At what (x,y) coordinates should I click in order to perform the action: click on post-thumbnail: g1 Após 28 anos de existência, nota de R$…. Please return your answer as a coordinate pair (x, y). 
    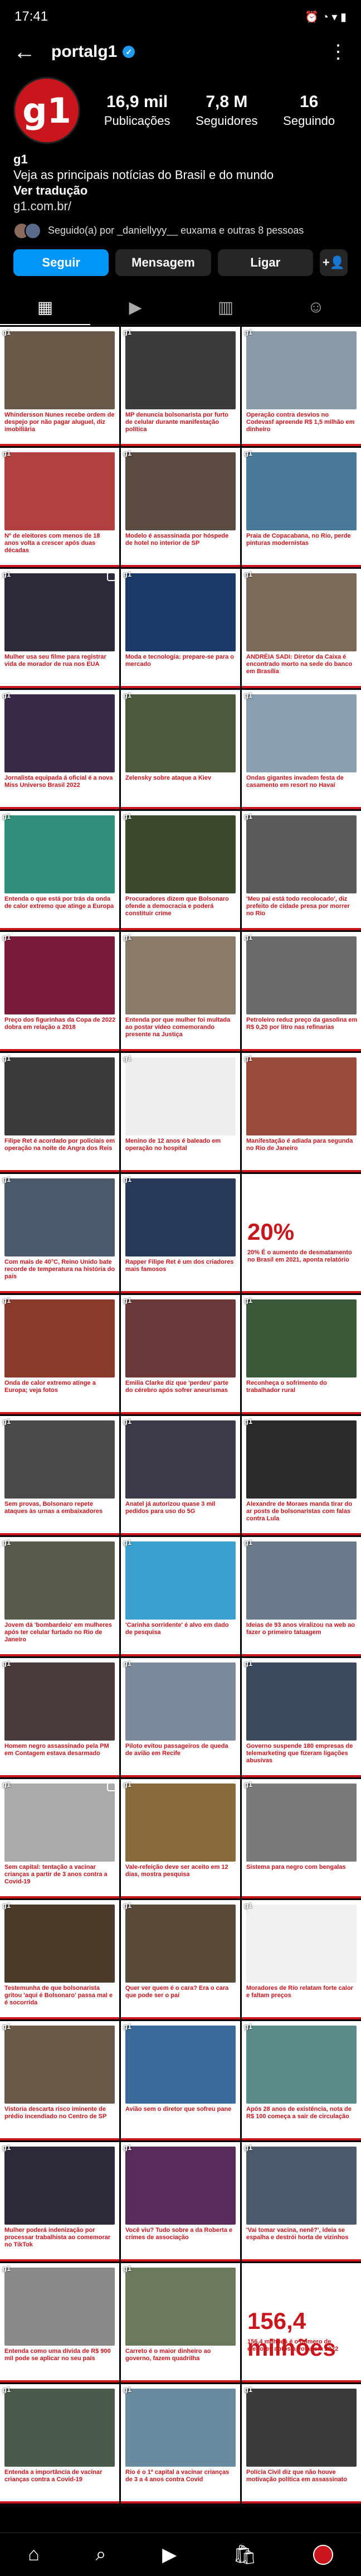
    Looking at the image, I should click on (301, 2081).